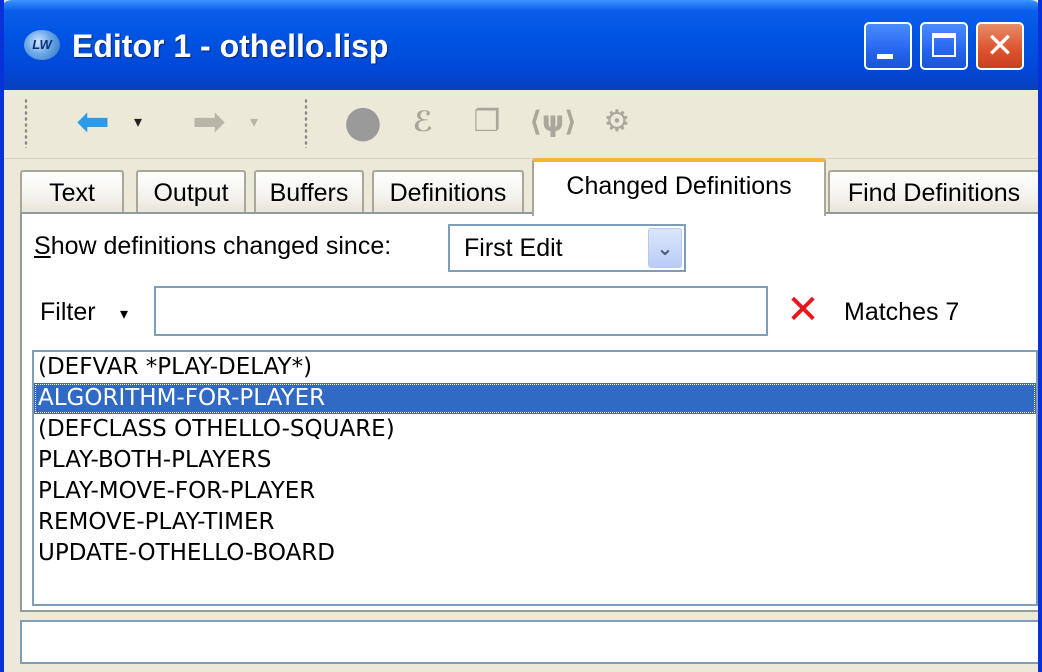  Describe the element at coordinates (535, 398) in the screenshot. I see `list-item-selected: ALGORITHM-FOR-PLAYER` at that location.